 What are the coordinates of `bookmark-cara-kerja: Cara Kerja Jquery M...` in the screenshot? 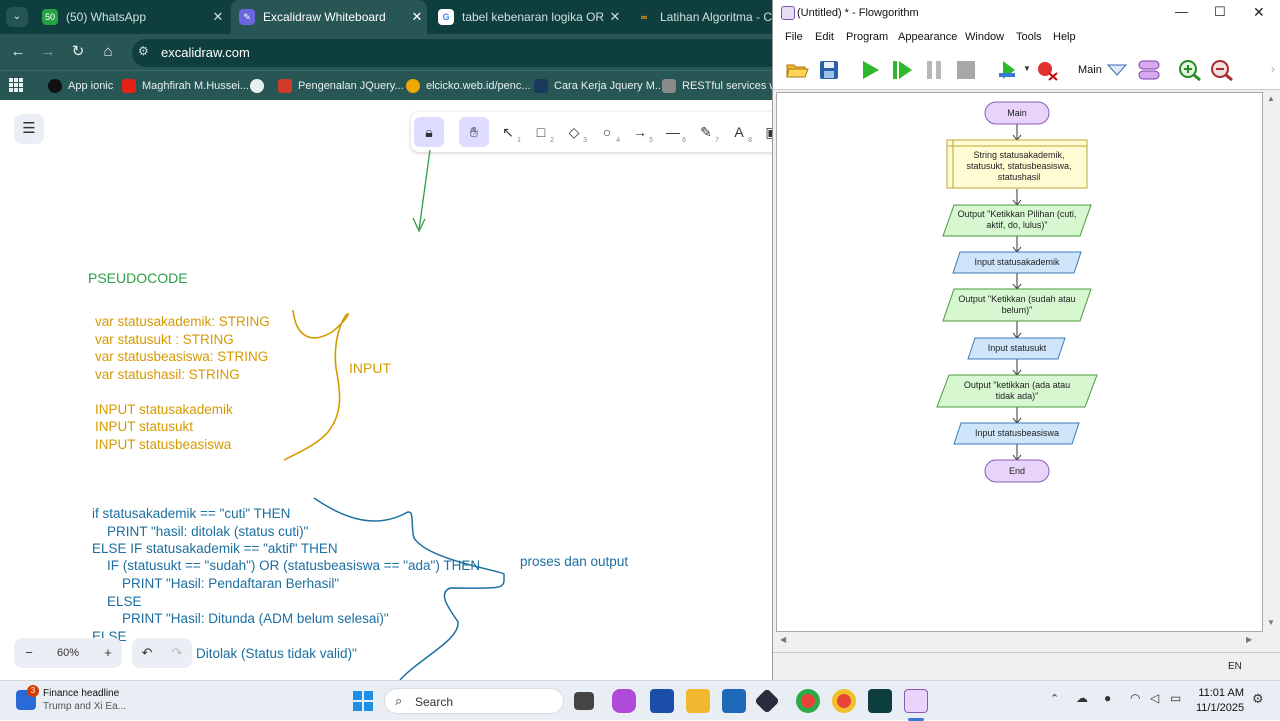 It's located at (599, 86).